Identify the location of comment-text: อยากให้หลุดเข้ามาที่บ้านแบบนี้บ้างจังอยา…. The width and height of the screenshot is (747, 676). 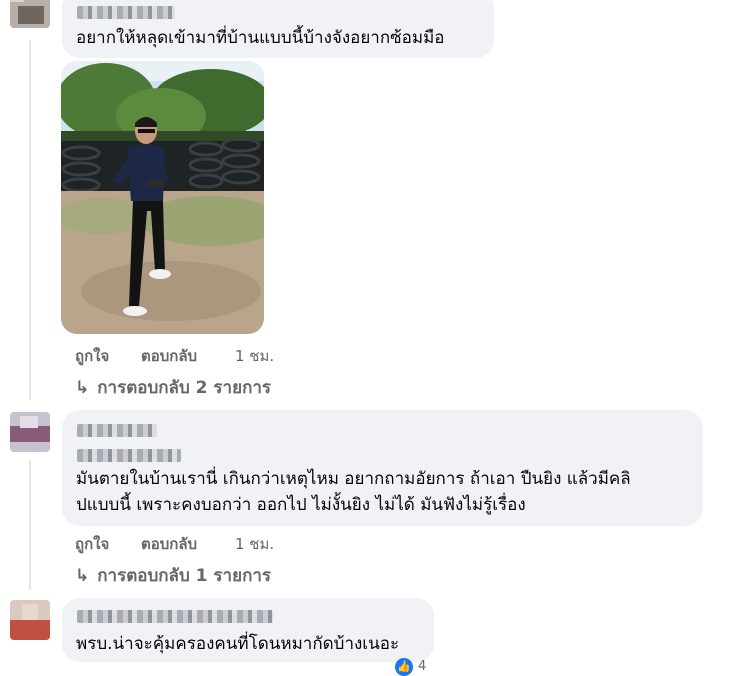
(260, 38).